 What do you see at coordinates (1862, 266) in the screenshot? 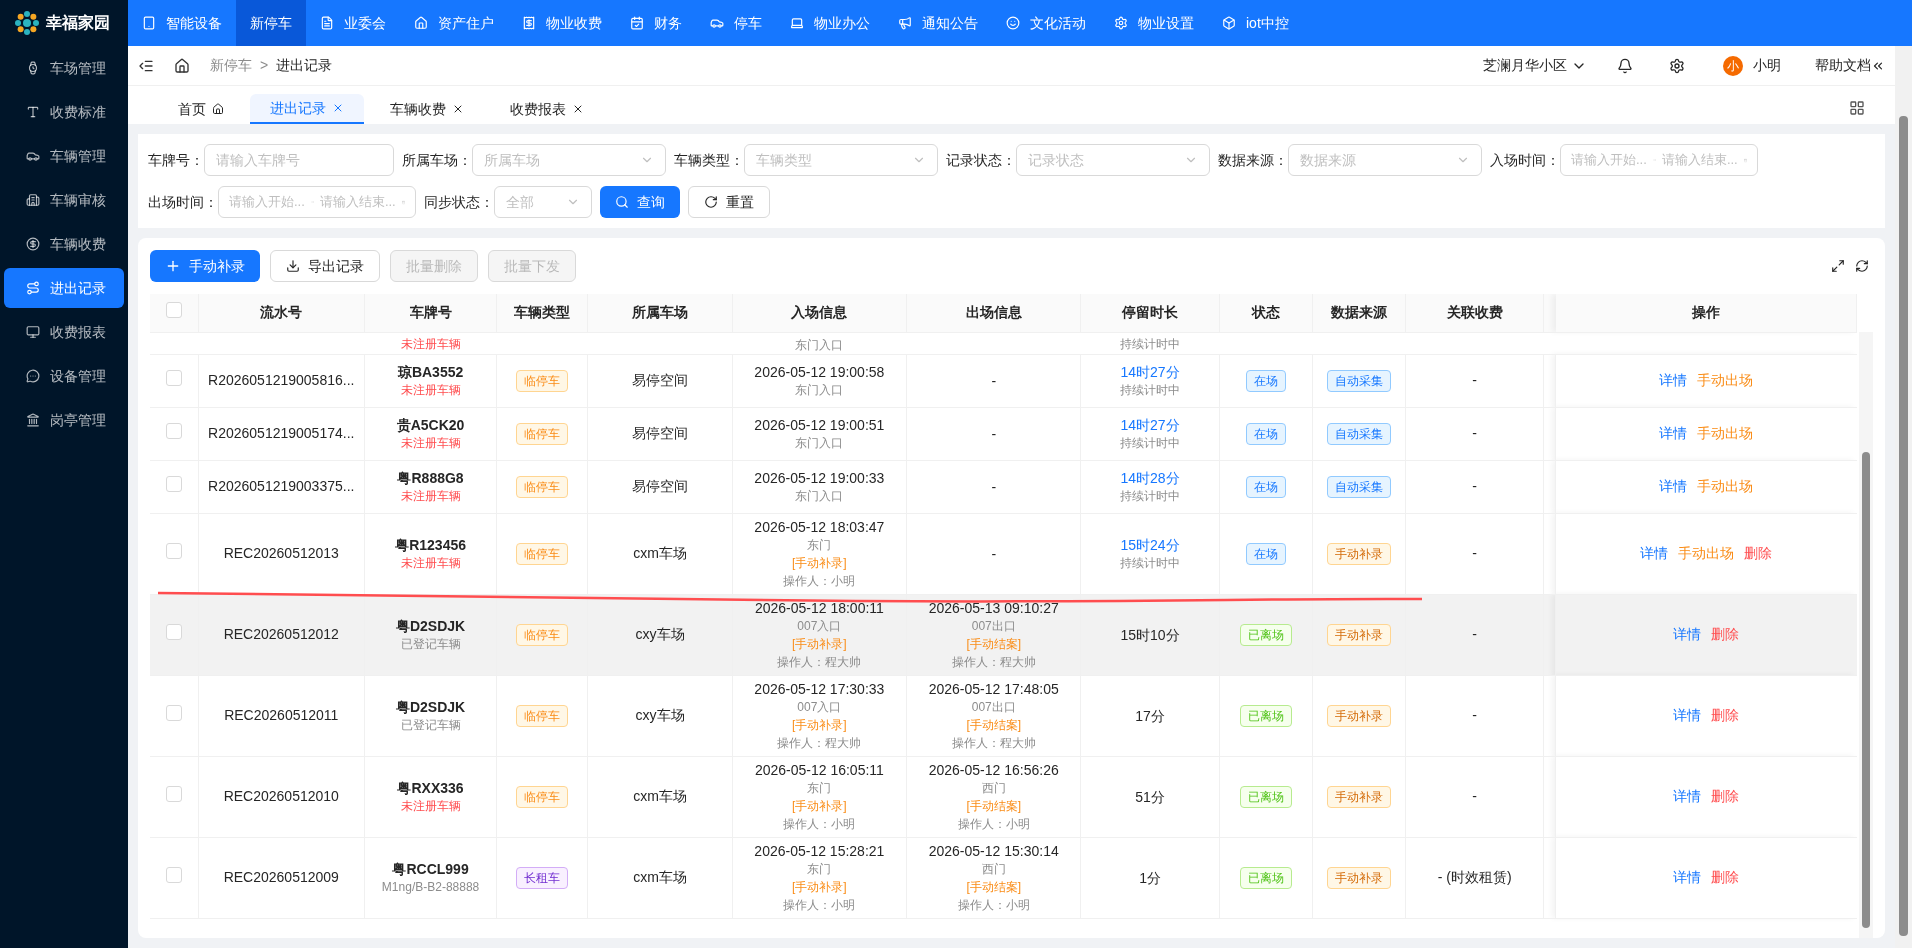
I see `refresh-icon` at bounding box center [1862, 266].